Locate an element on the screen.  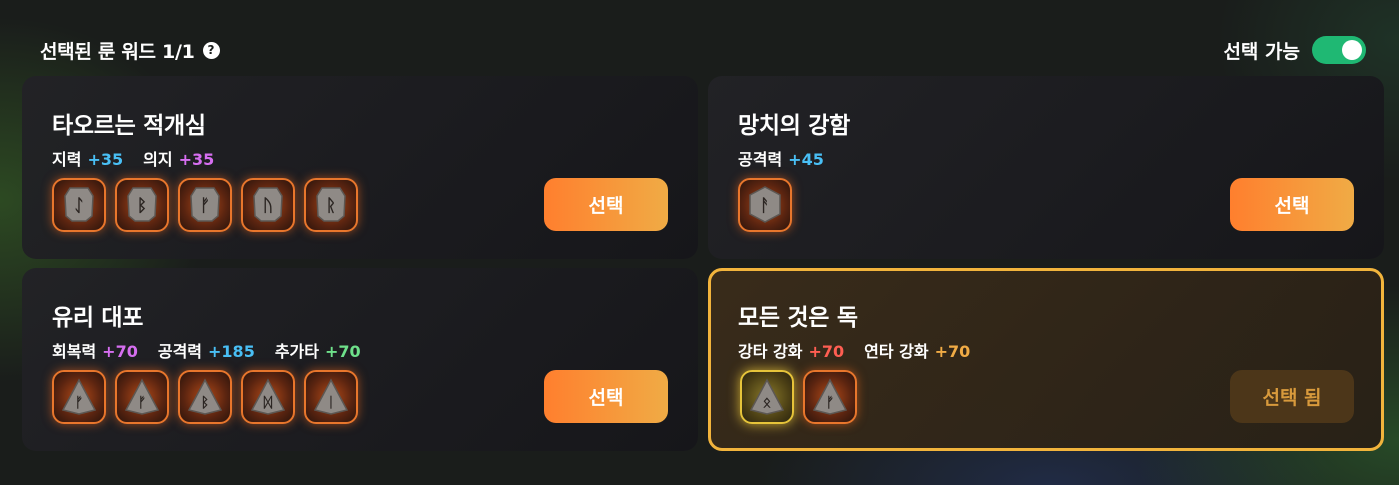
rune-word-title: 망치의 강함 is located at coordinates (794, 126).